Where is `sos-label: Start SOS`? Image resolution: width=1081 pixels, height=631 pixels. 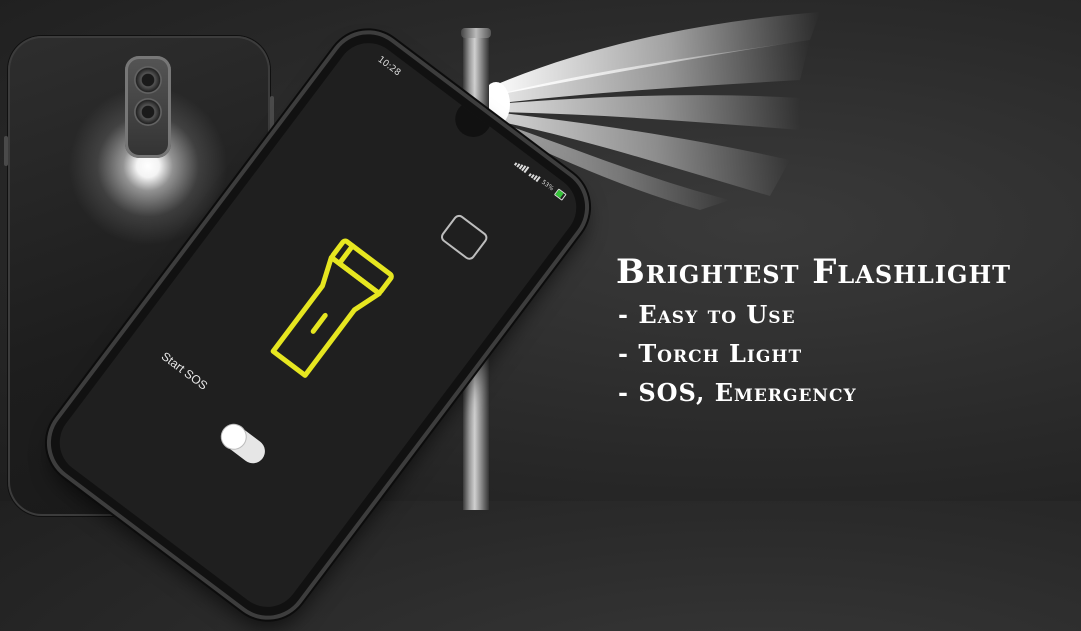
sos-label: Start SOS is located at coordinates (184, 371).